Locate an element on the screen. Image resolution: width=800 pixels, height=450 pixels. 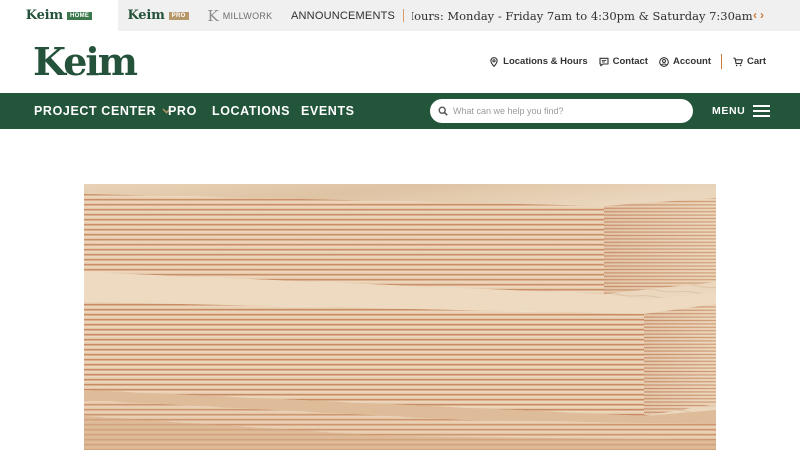
menu-label: MENU is located at coordinates (729, 111).